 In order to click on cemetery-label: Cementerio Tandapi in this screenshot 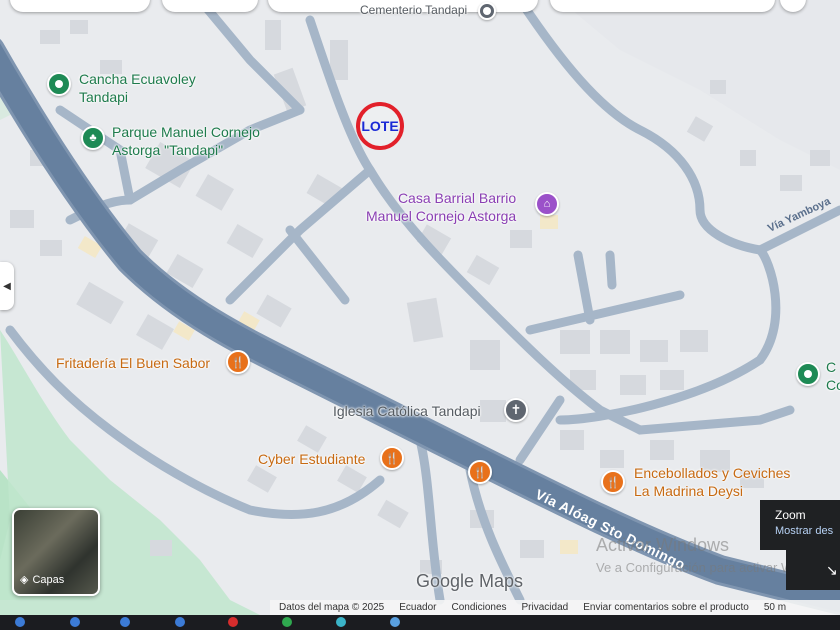, I will do `click(413, 10)`.